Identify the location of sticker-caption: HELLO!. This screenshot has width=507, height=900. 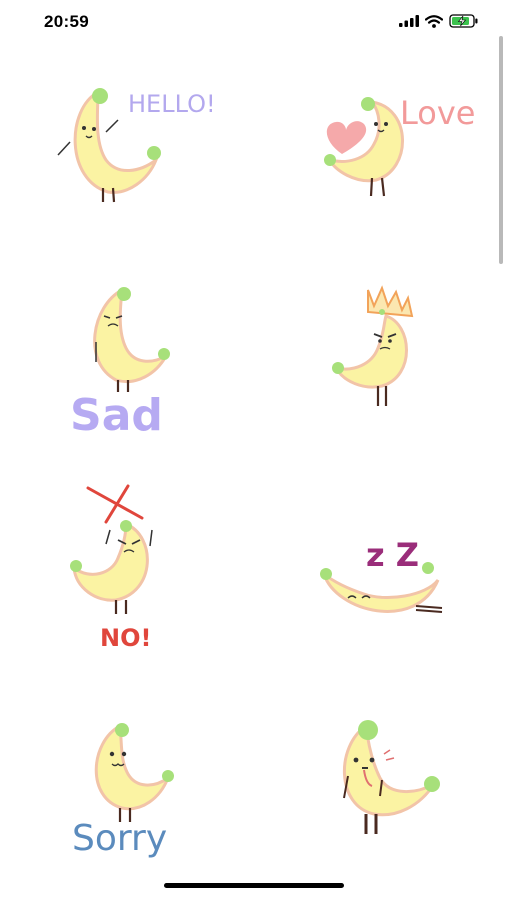
(172, 104).